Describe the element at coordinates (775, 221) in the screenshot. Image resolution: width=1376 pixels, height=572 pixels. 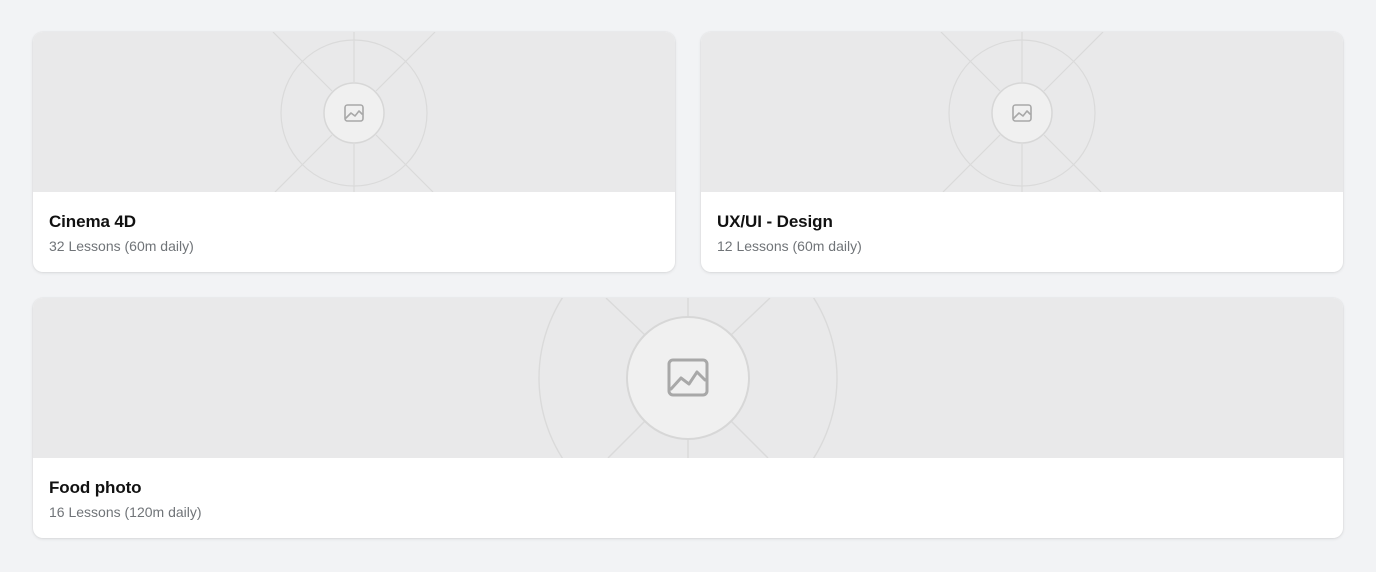
I see `course-title: UX/UI - Design` at that location.